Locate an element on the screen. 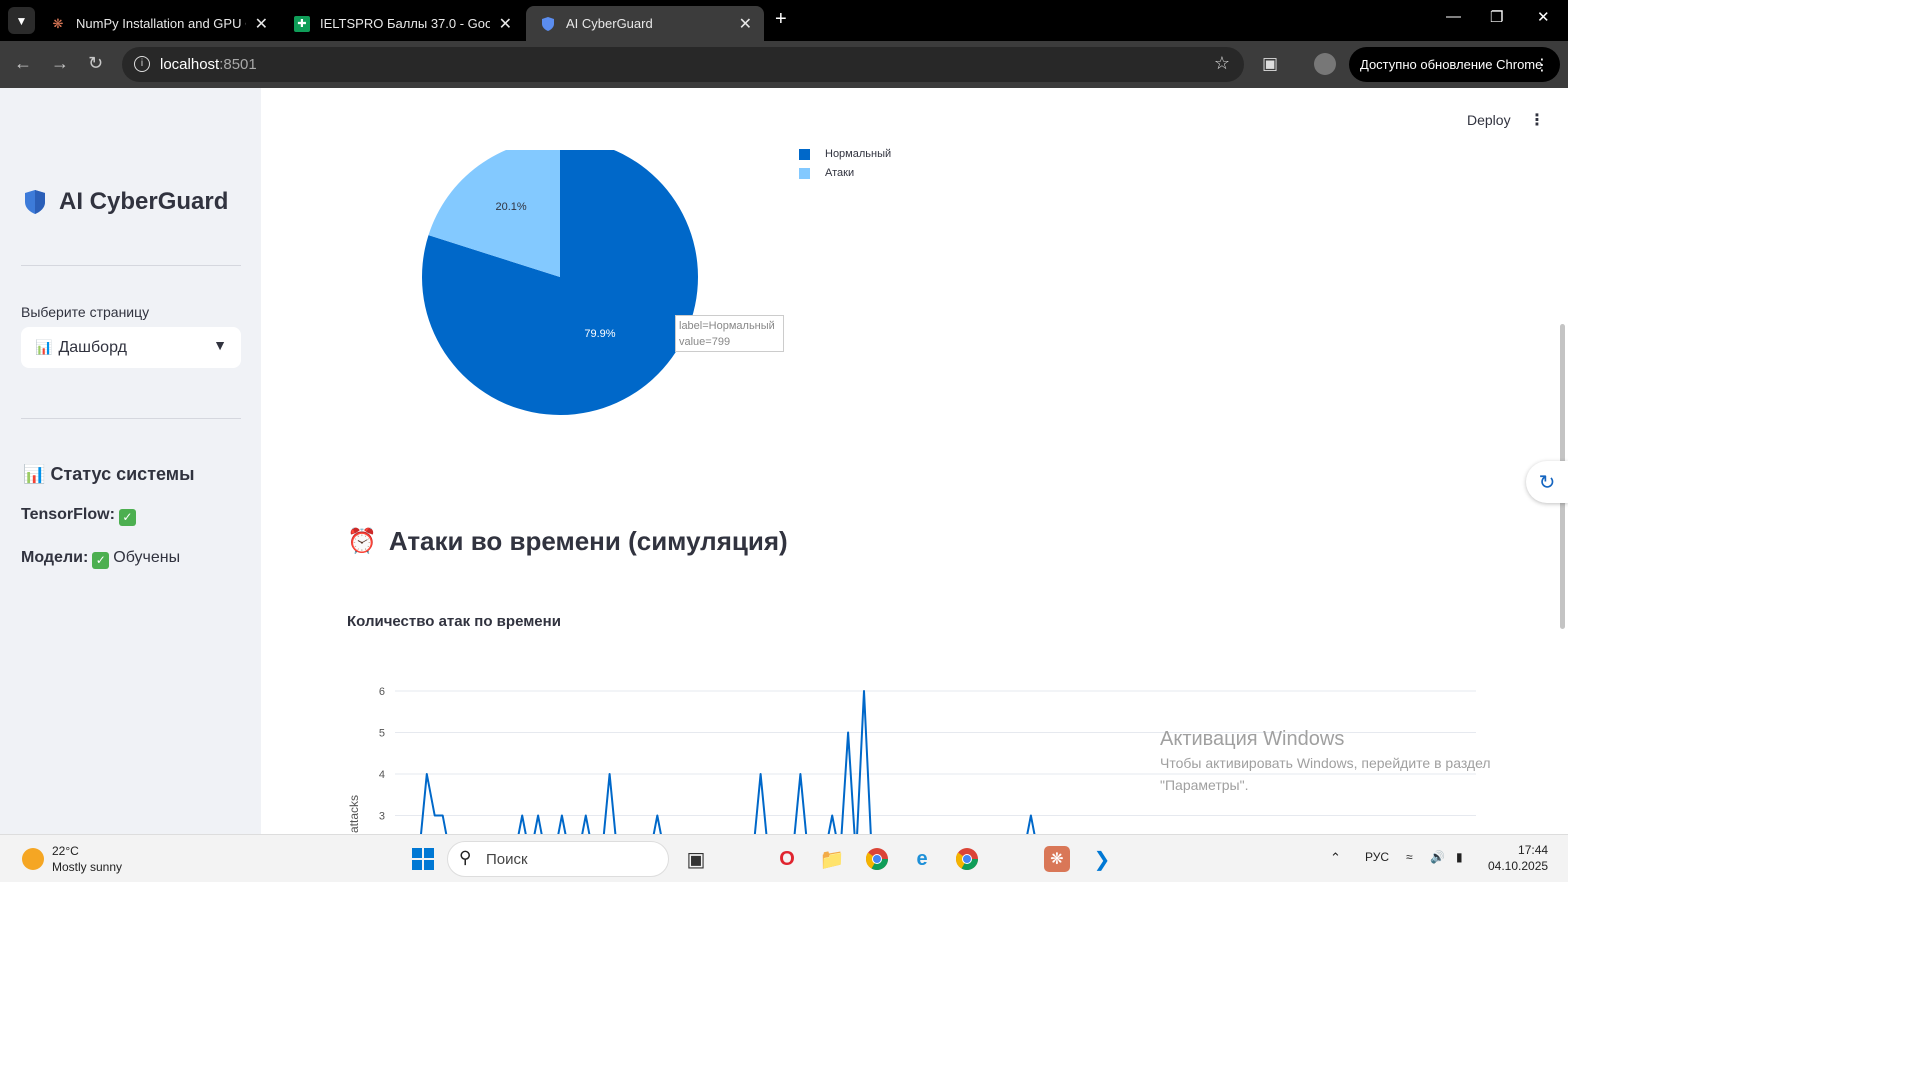 Image resolution: width=1920 pixels, height=1080 pixels. weather-widget: 22°C Mostly sunny is located at coordinates (72, 859).